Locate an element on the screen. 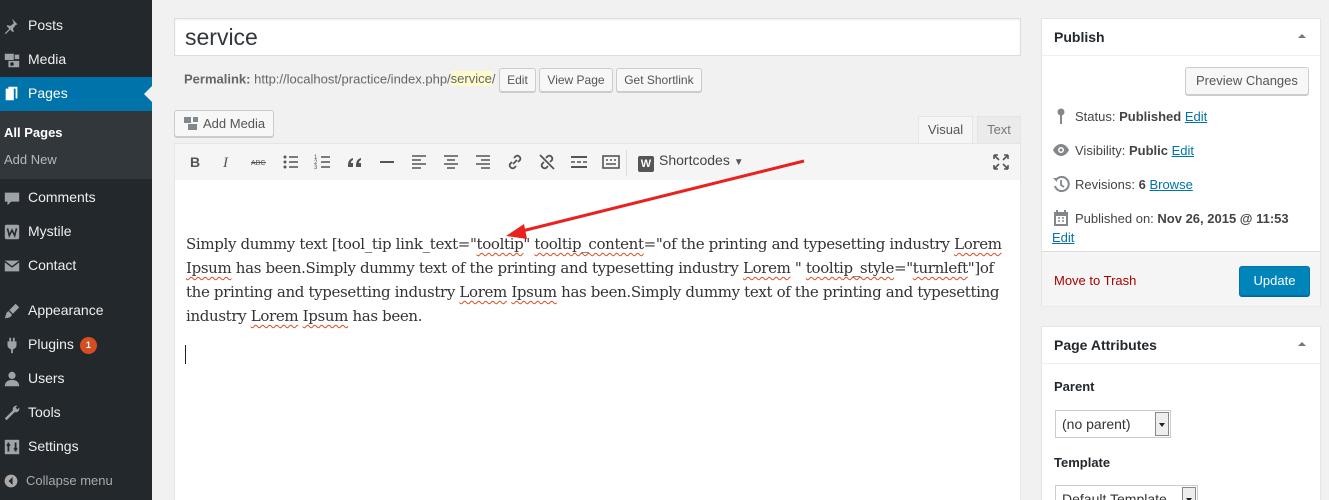 This screenshot has height=500, width=1329. content-misspelled-word: turnleft is located at coordinates (940, 268).